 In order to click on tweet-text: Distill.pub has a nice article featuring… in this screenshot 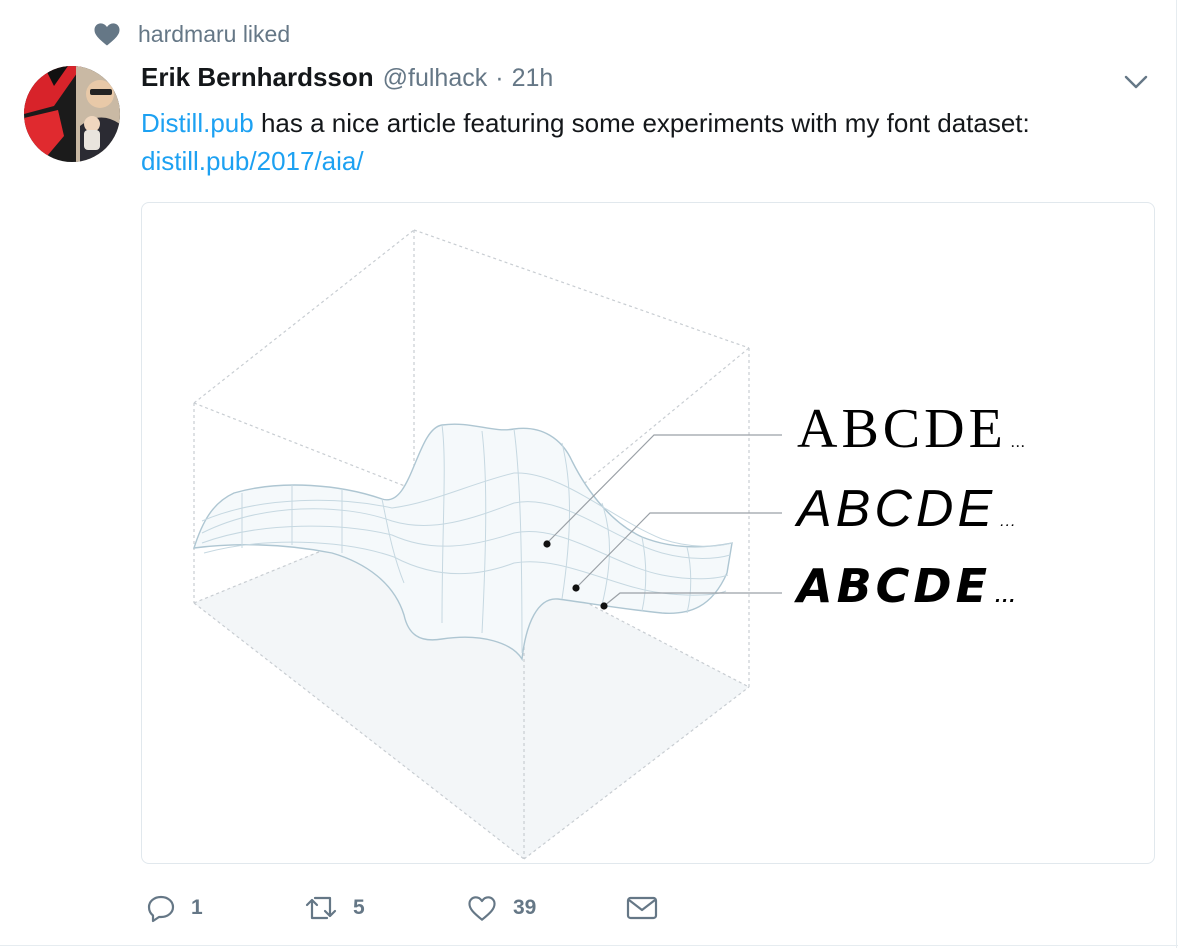, I will do `click(646, 142)`.